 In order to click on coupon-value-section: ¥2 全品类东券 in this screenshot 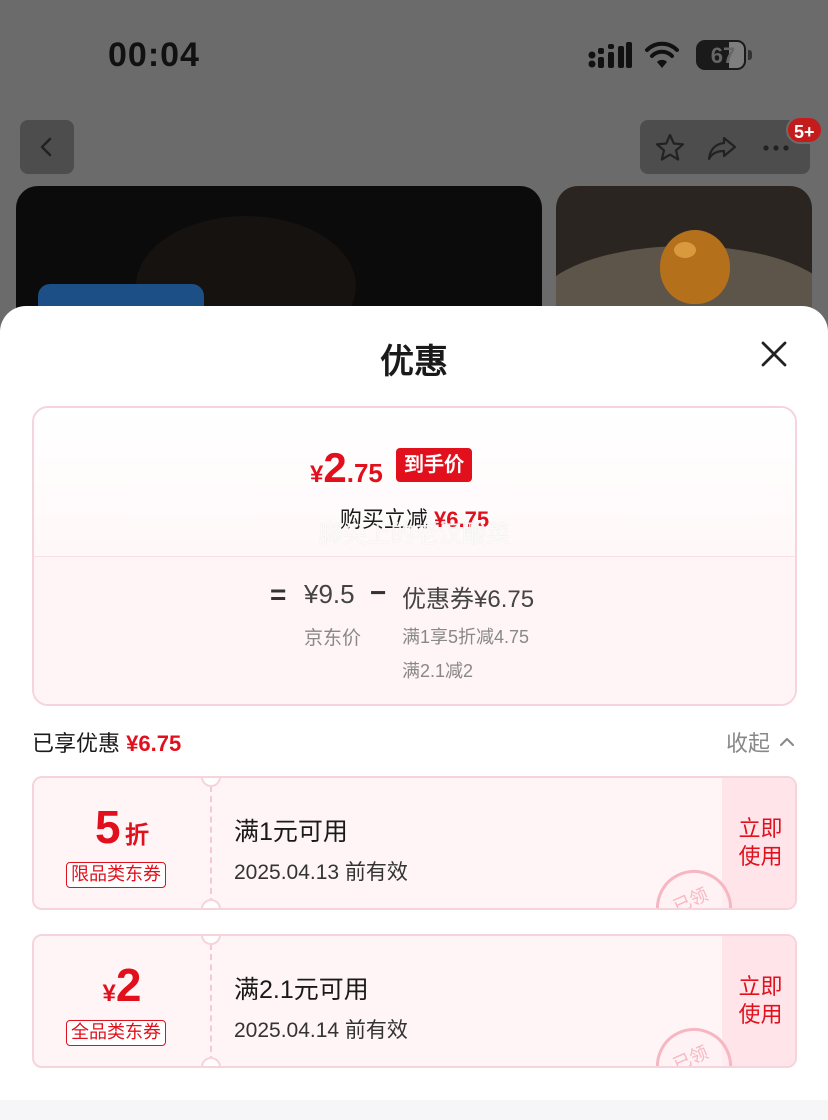, I will do `click(122, 1001)`.